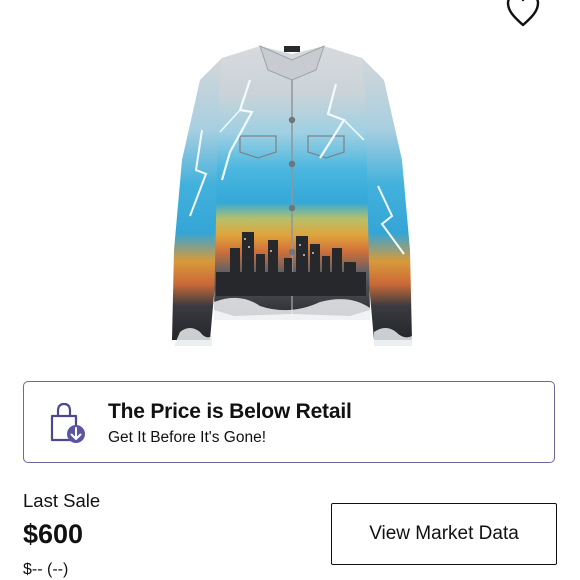 This screenshot has width=580, height=580. I want to click on banner-title: The Price is Below Retail, so click(230, 411).